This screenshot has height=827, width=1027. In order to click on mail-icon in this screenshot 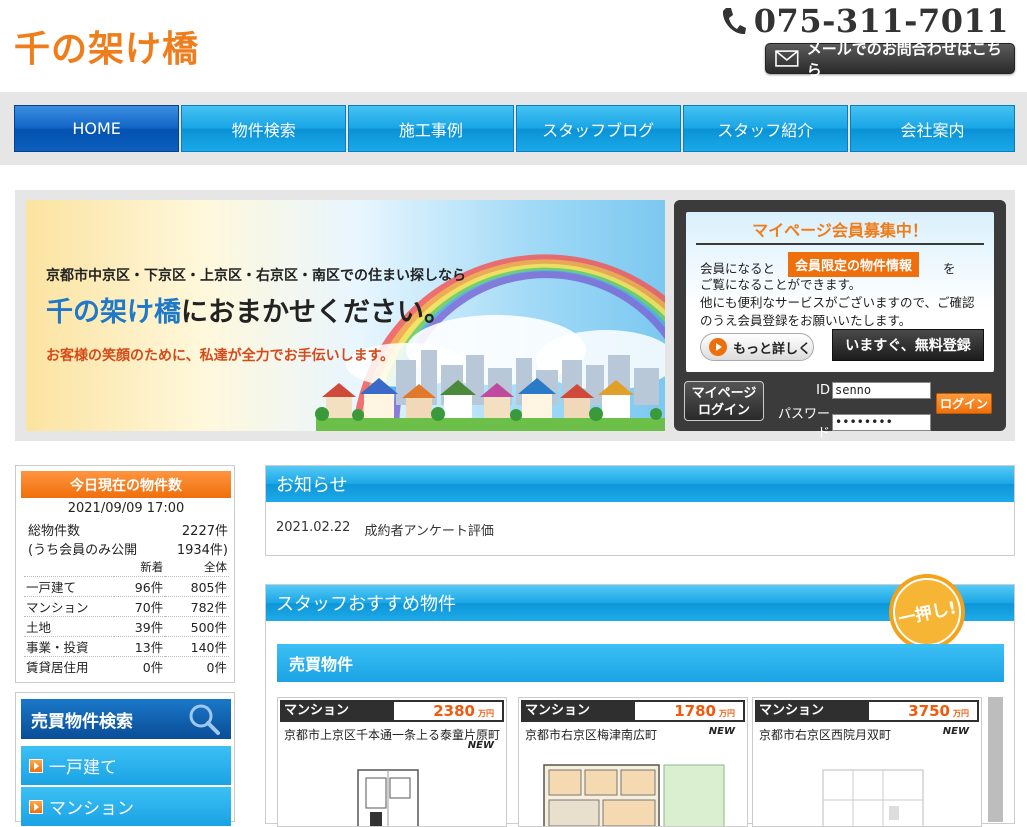, I will do `click(787, 58)`.